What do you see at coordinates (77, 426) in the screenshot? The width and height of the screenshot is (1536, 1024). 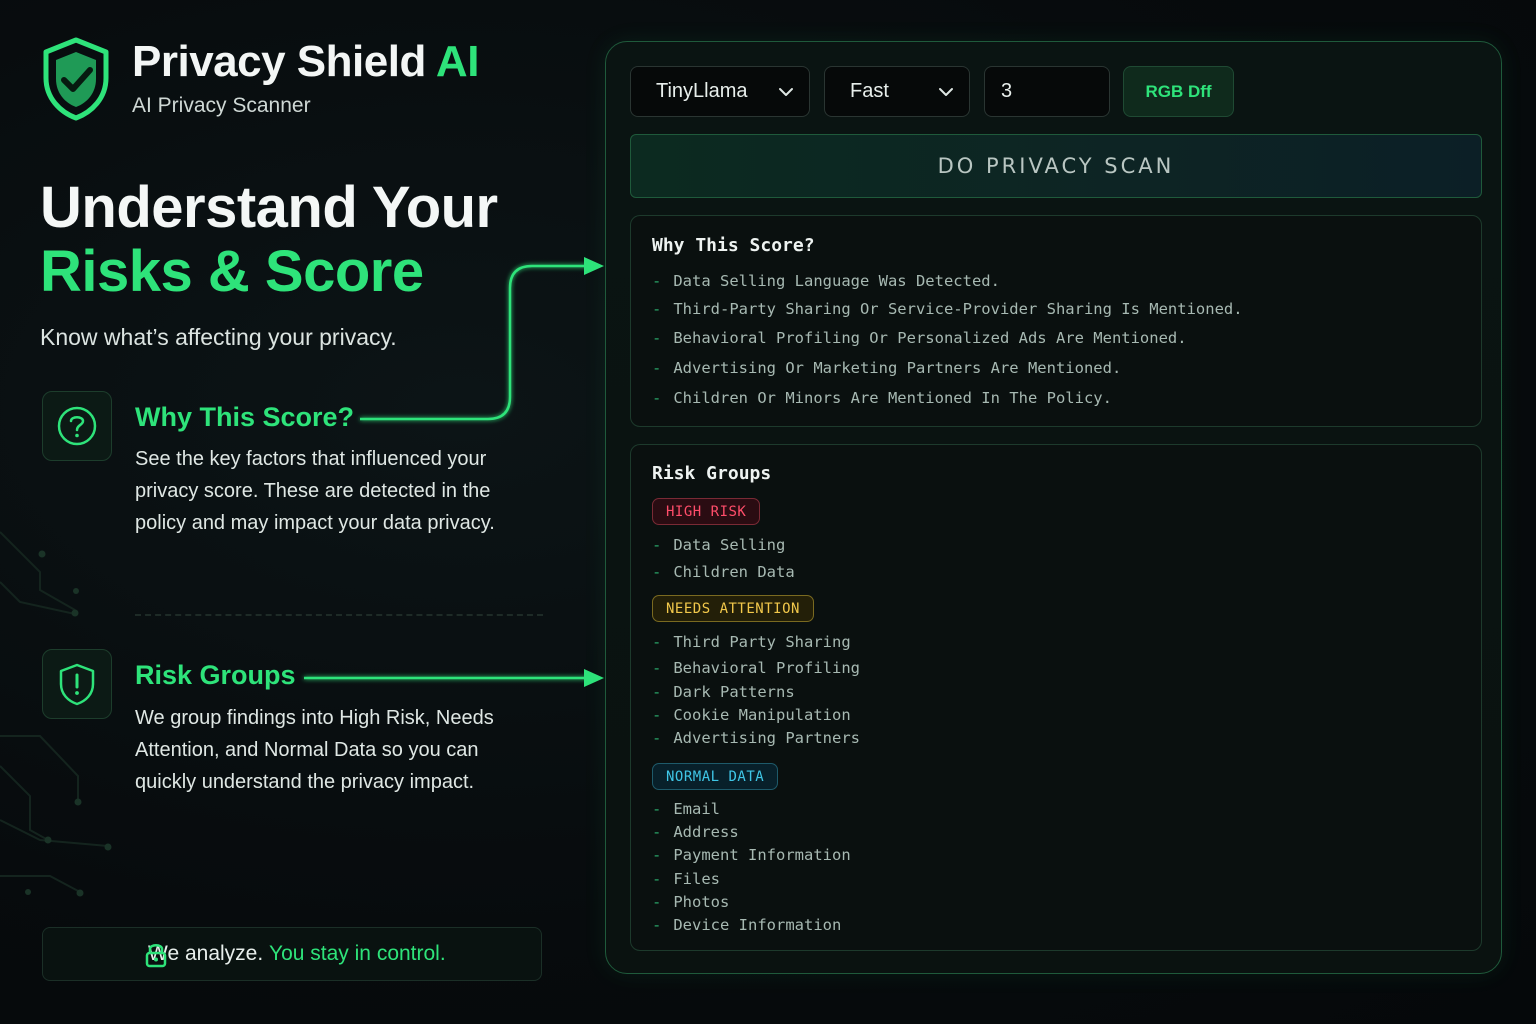 I see `question-circle-icon` at bounding box center [77, 426].